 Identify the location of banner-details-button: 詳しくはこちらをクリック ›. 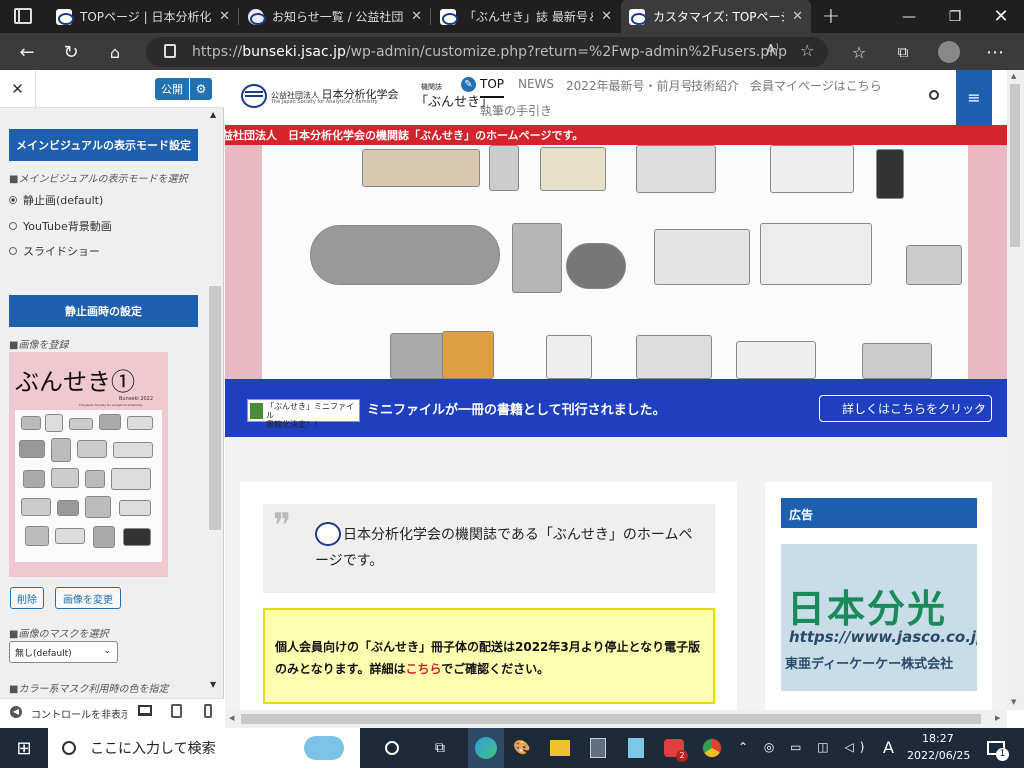
(905, 408).